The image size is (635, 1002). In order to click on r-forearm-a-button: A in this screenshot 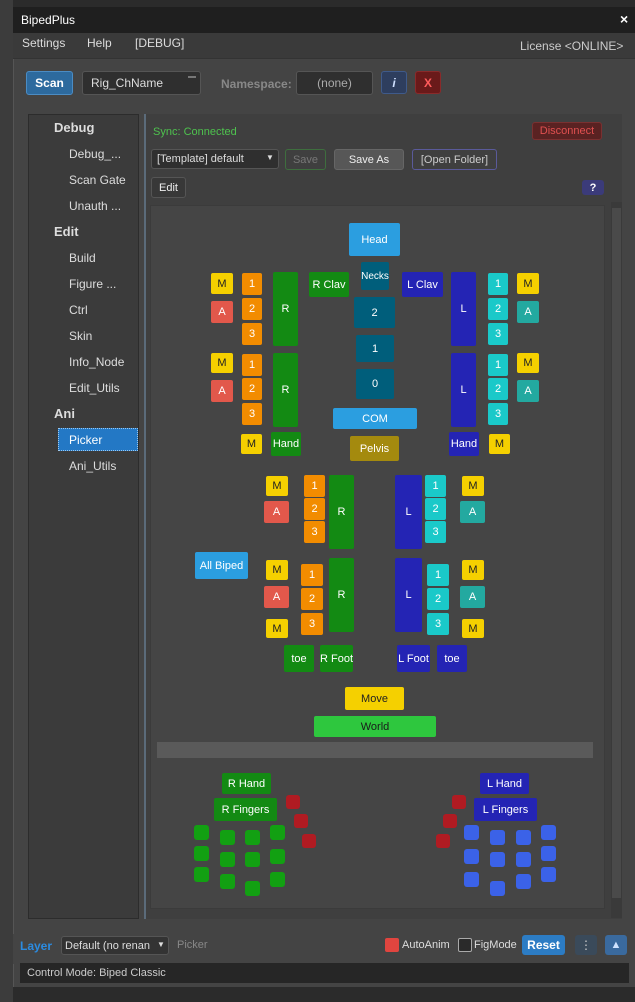, I will do `click(222, 391)`.